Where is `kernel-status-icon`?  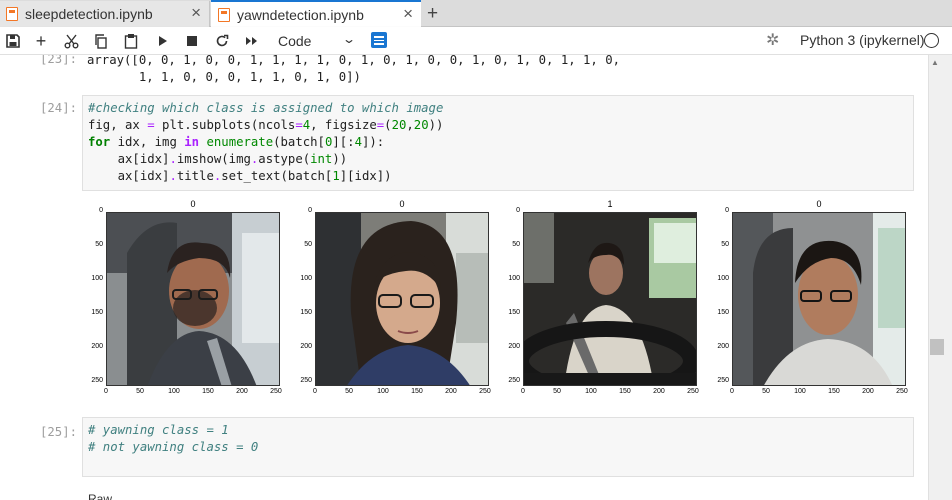
kernel-status-icon is located at coordinates (931, 40).